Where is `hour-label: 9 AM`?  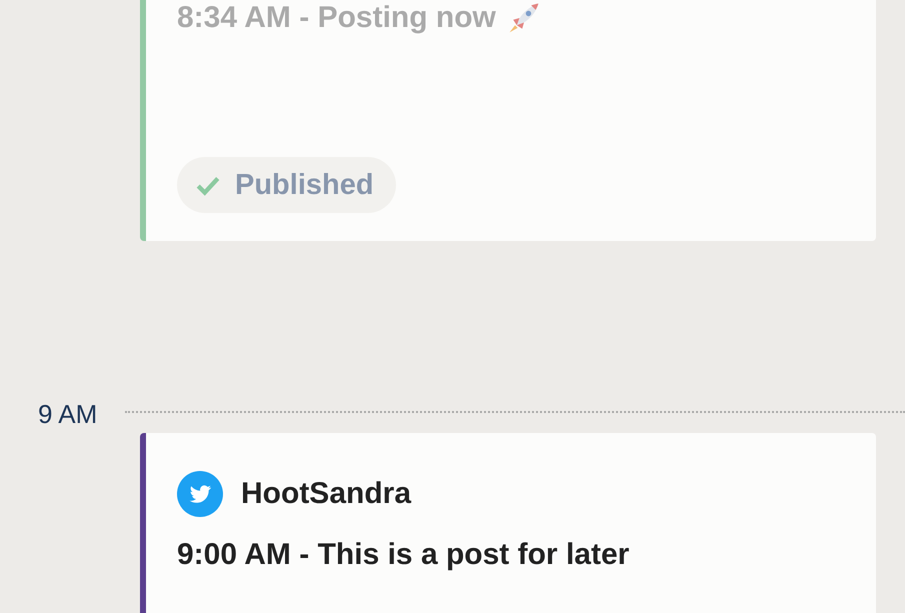
hour-label: 9 AM is located at coordinates (67, 414).